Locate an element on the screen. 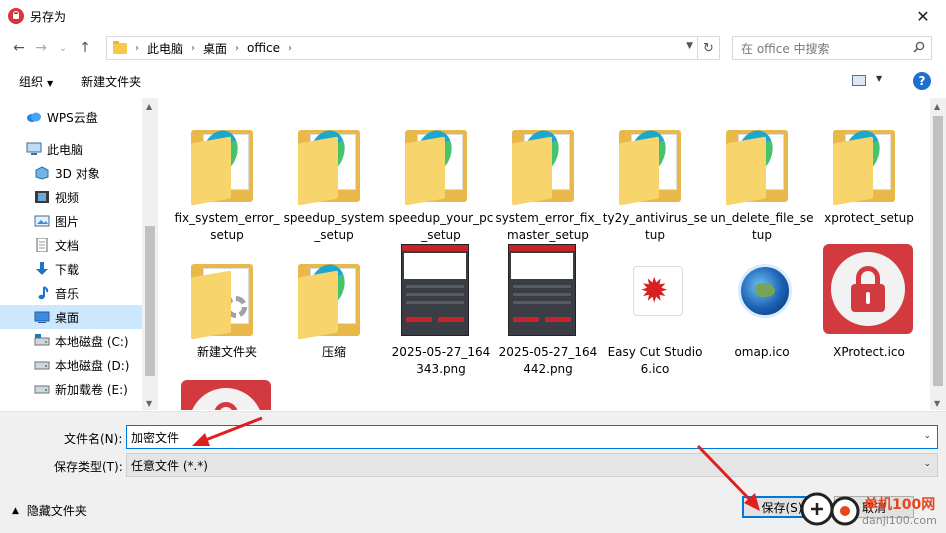 This screenshot has height=533, width=946. refresh-button: ↻ is located at coordinates (709, 48).